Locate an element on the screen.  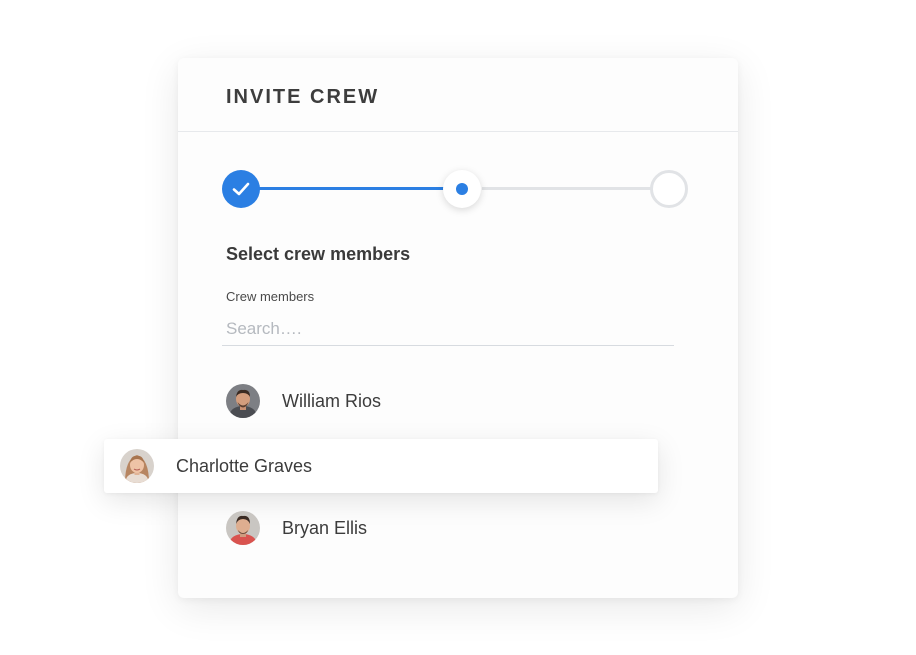
progress-stepper is located at coordinates (456, 190).